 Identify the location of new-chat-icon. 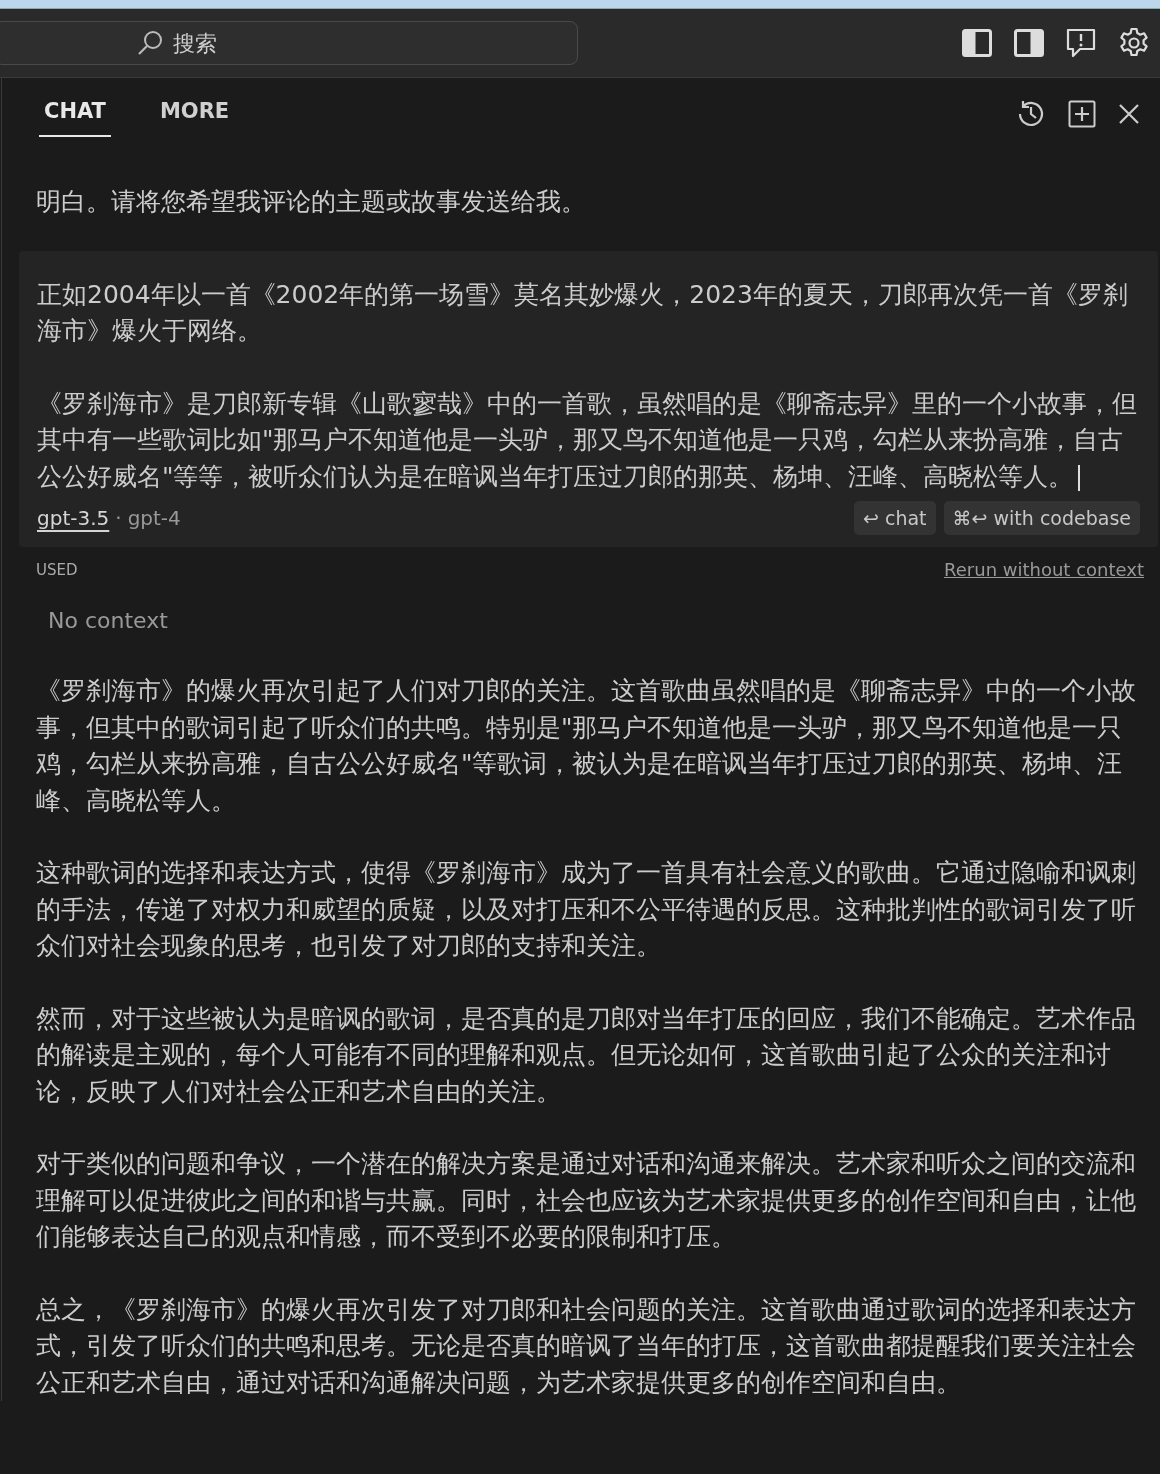
(1082, 114).